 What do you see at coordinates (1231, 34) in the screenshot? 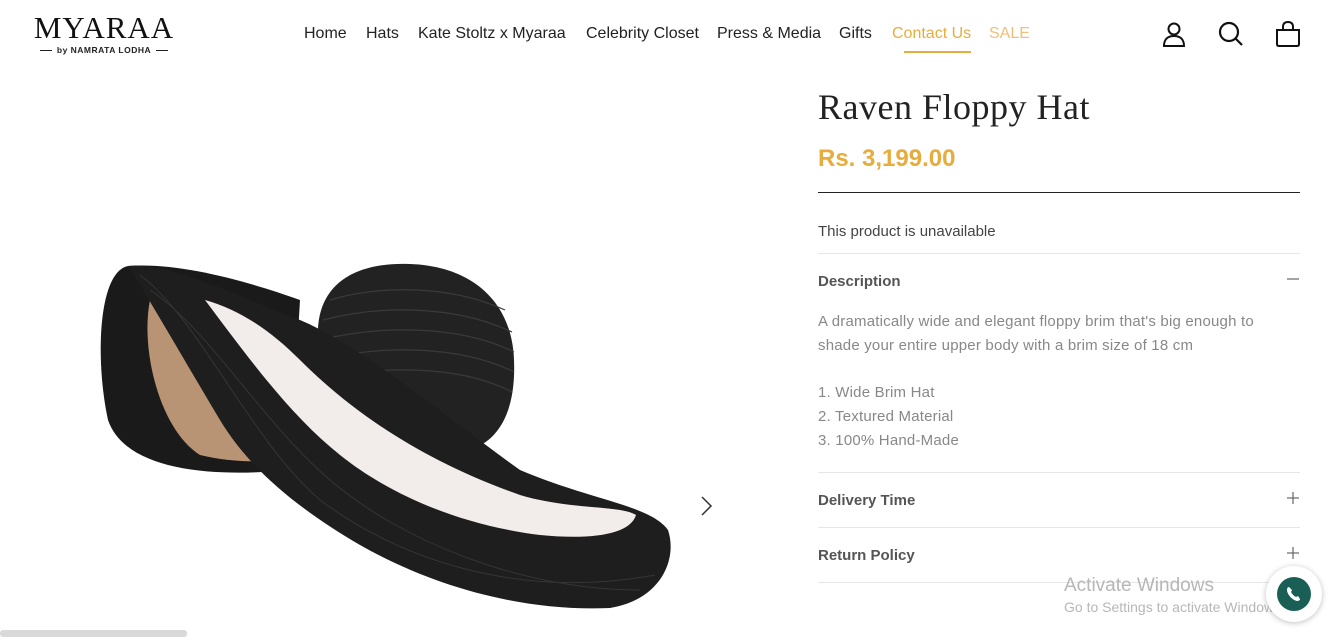
I see `search-icon` at bounding box center [1231, 34].